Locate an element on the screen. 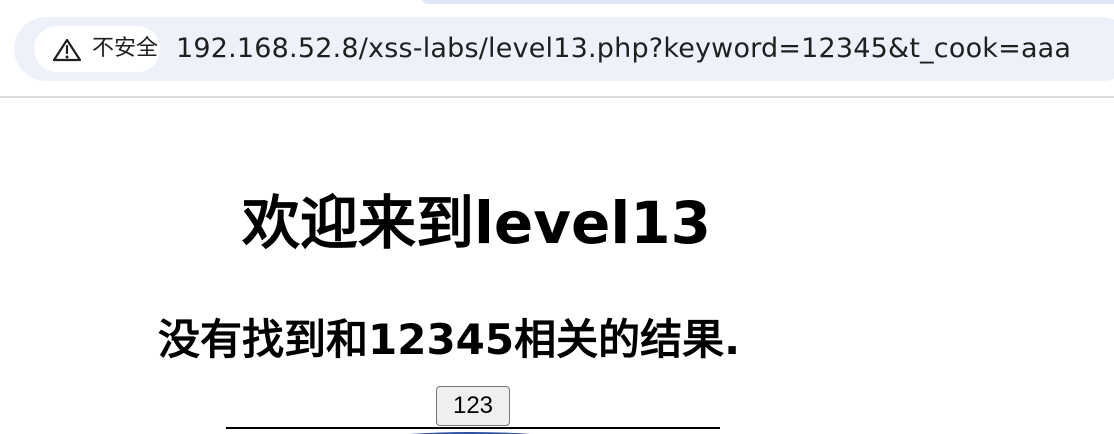 Image resolution: width=1114 pixels, height=434 pixels. partial-logo-image is located at coordinates (472, 432).